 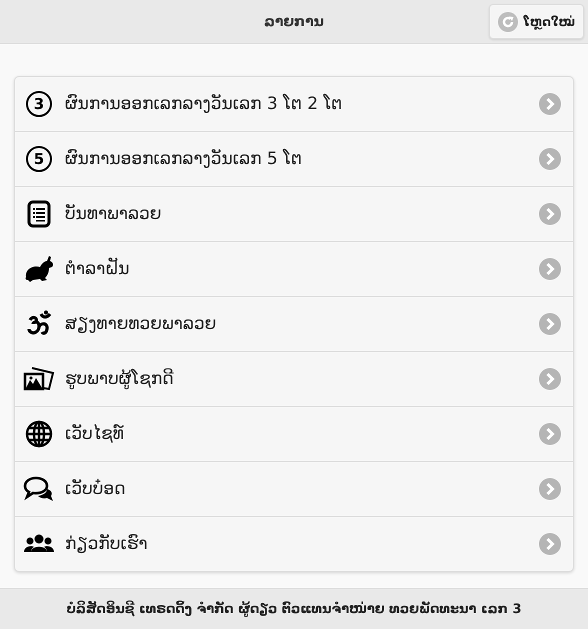 I want to click on menu-item-label: ສຽງທາຍທວຍພາລວຍ, so click(x=141, y=324).